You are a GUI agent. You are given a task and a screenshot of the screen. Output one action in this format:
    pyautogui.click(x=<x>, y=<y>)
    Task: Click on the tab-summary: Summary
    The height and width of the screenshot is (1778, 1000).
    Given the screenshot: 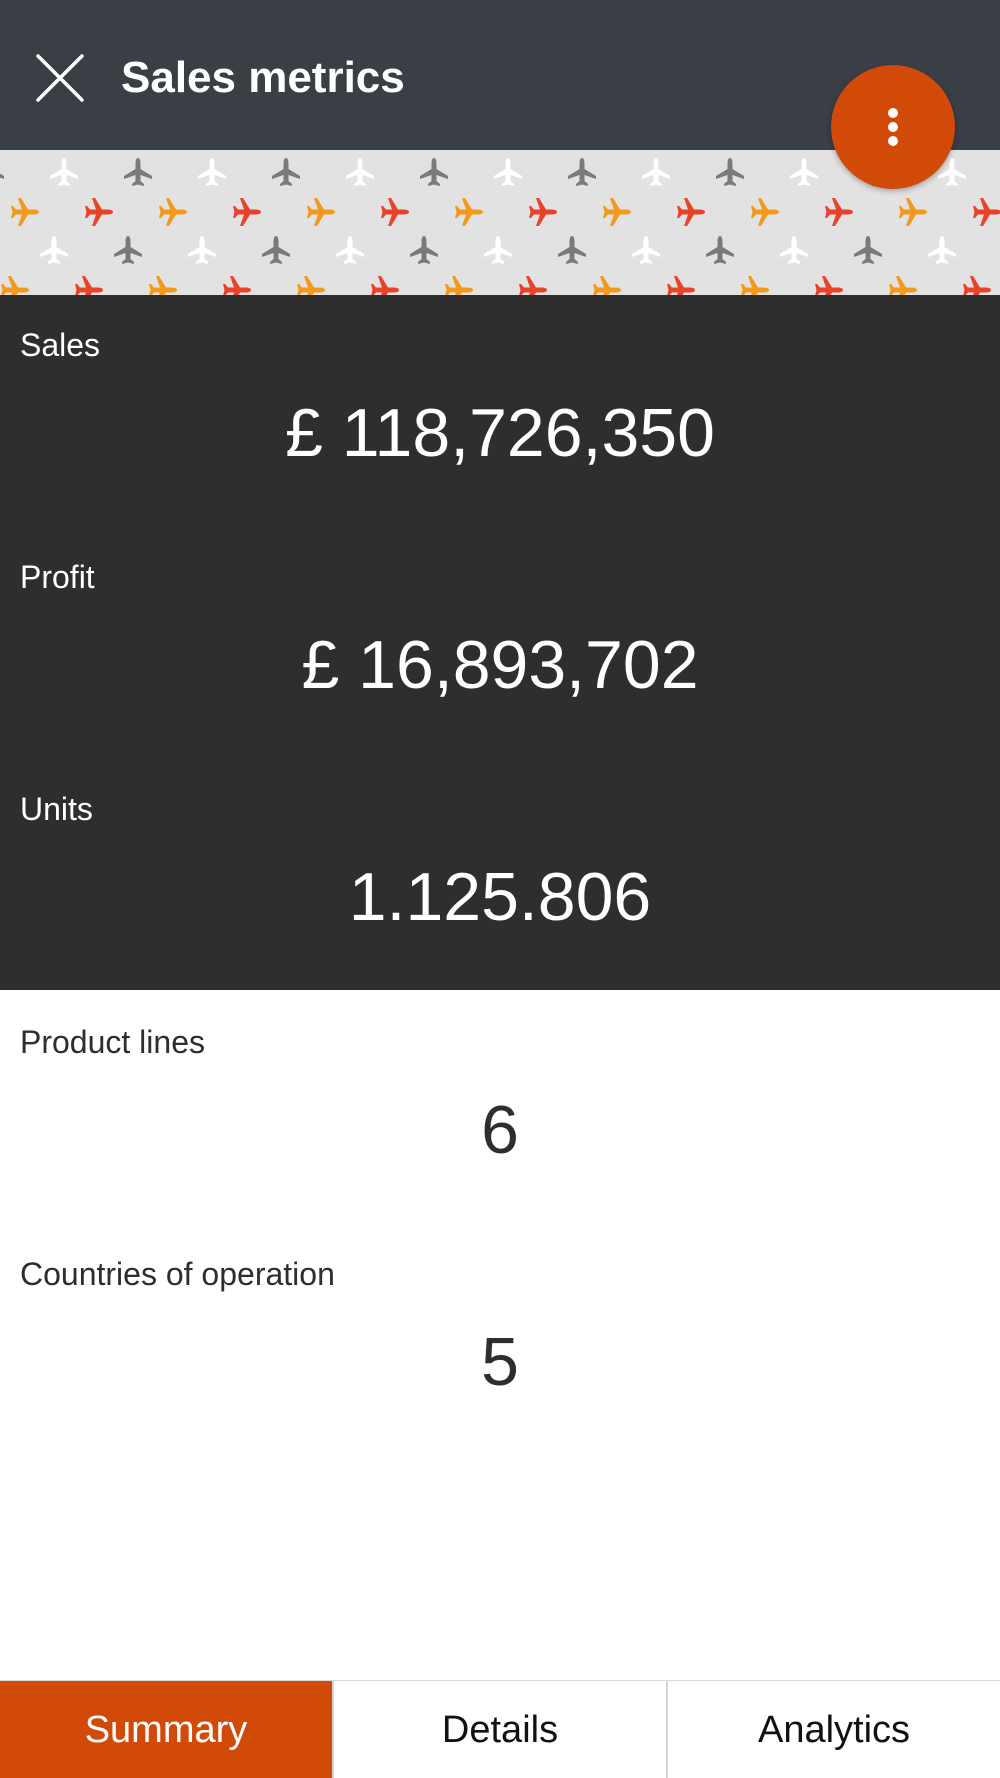 What is the action you would take?
    pyautogui.click(x=166, y=1729)
    